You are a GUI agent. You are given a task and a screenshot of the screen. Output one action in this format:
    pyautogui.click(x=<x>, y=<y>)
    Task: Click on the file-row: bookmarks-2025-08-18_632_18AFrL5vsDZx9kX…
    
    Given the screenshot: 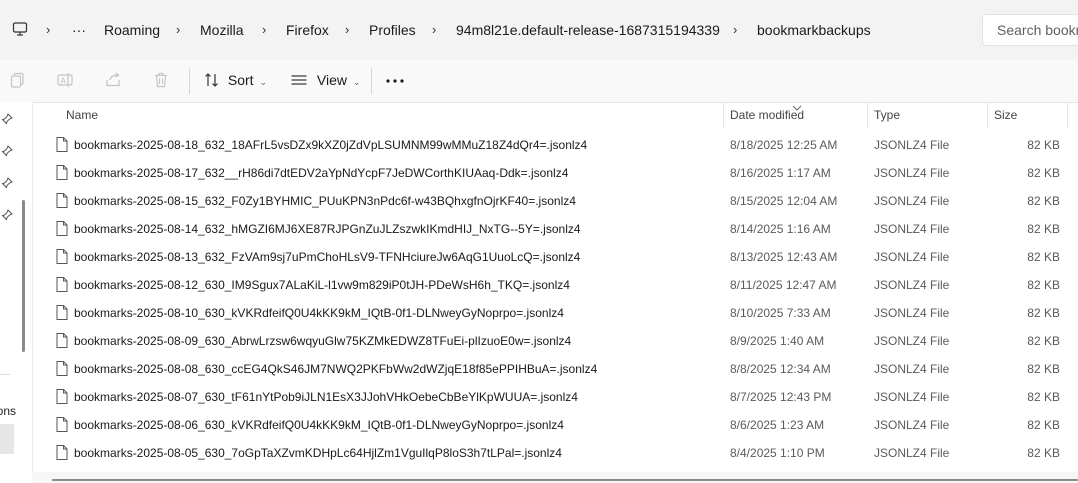 What is the action you would take?
    pyautogui.click(x=555, y=145)
    